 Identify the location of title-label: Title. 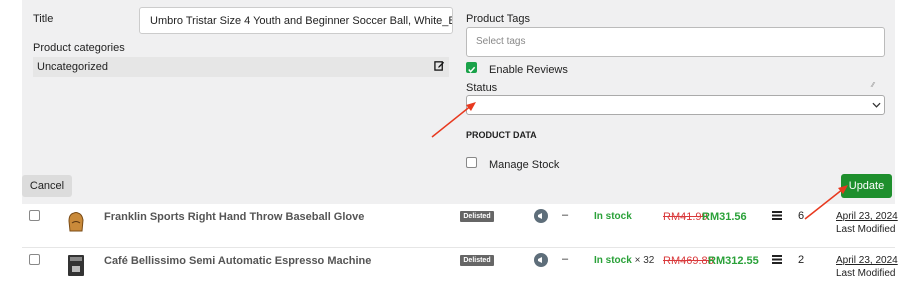
(43, 19).